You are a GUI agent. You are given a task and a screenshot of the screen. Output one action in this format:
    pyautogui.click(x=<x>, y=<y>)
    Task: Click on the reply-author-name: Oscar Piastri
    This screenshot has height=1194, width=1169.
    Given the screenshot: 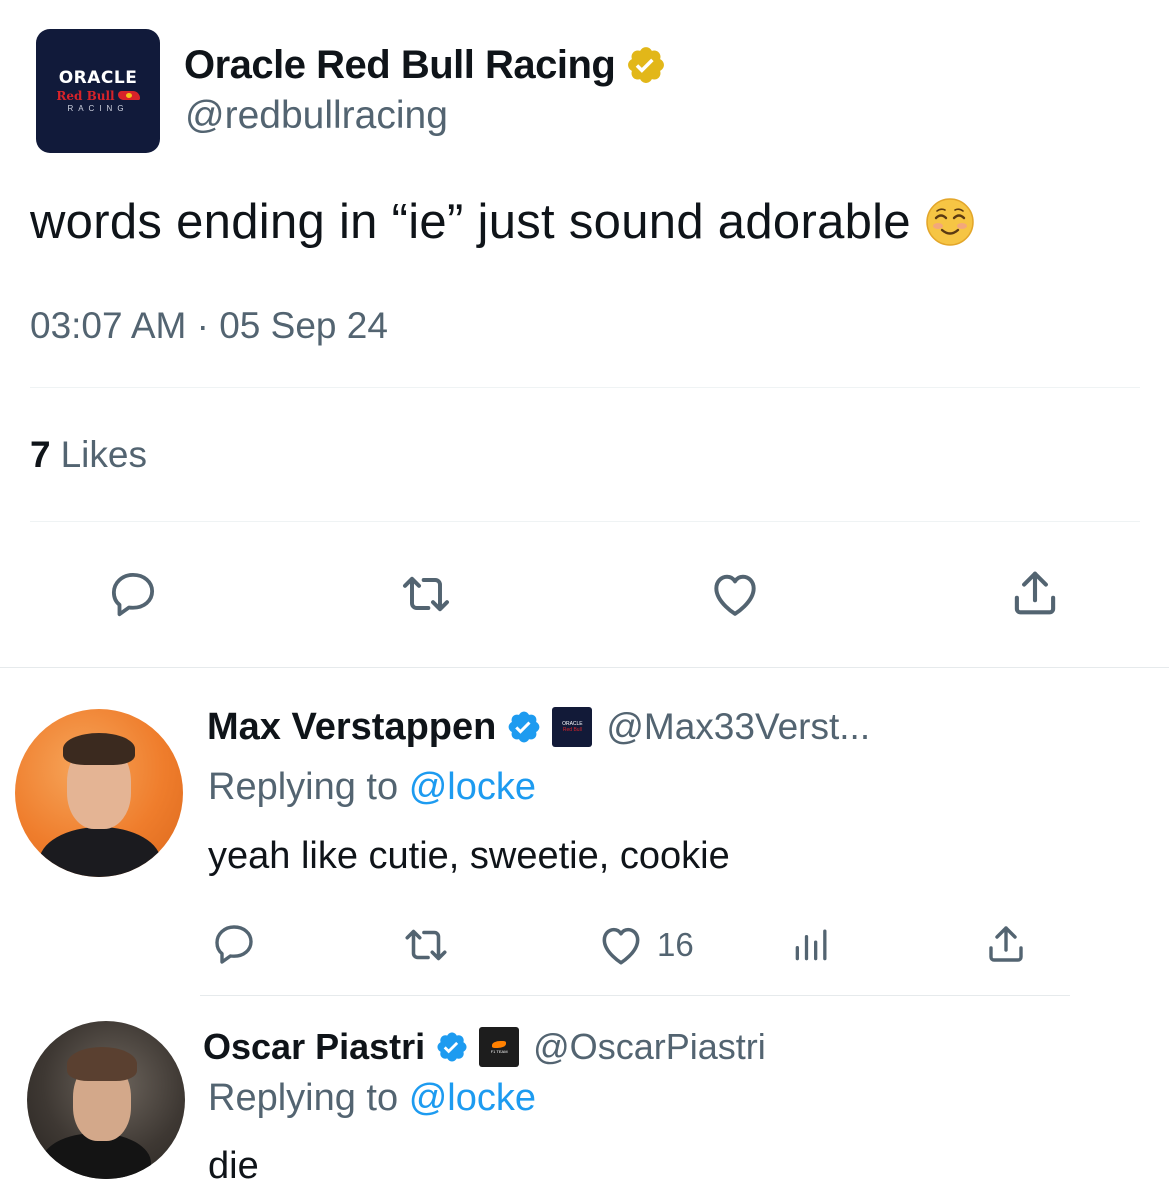 What is the action you would take?
    pyautogui.click(x=314, y=1047)
    